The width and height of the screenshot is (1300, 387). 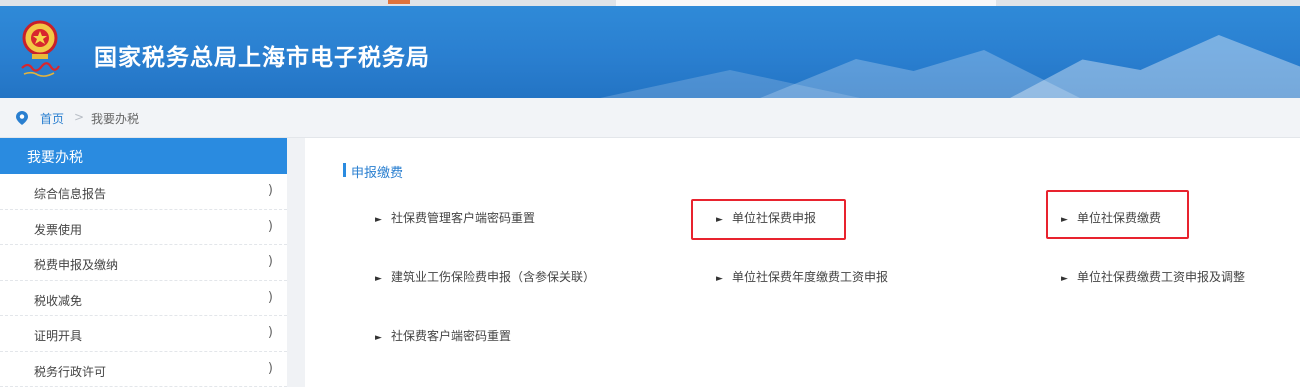 What do you see at coordinates (70, 371) in the screenshot?
I see `sidebar-item-label: 税务行政许可` at bounding box center [70, 371].